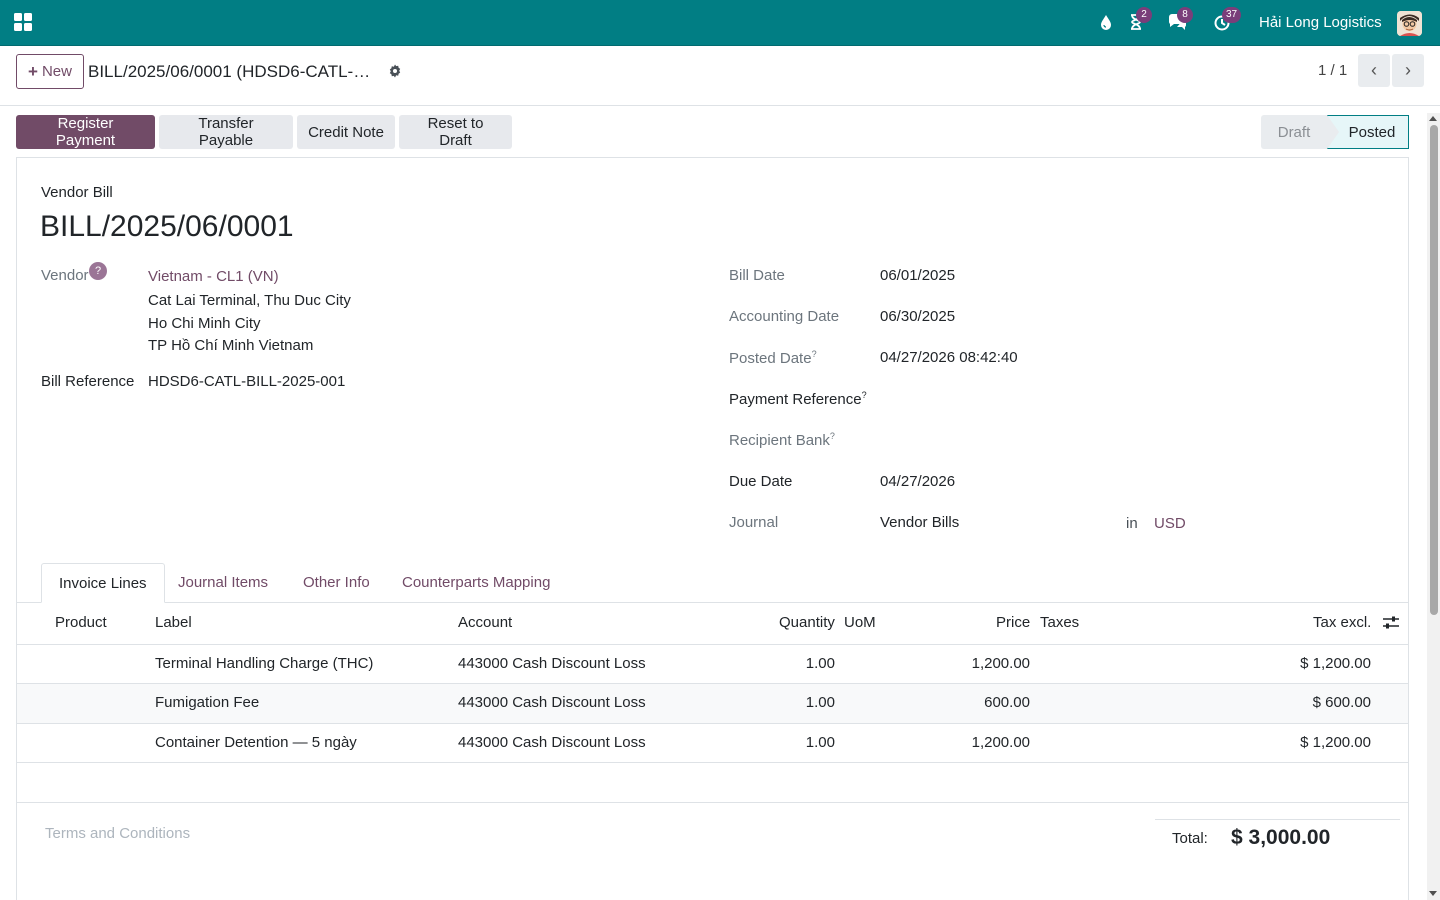 This screenshot has width=1440, height=900. Describe the element at coordinates (712, 802) in the screenshot. I see `table-footer-divider` at that location.